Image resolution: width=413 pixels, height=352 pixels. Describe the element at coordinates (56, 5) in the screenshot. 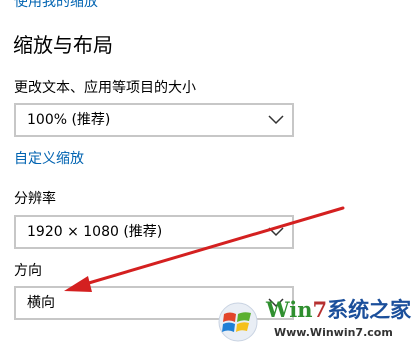

I see `top-cut-off-link: 使用我的缩放` at that location.